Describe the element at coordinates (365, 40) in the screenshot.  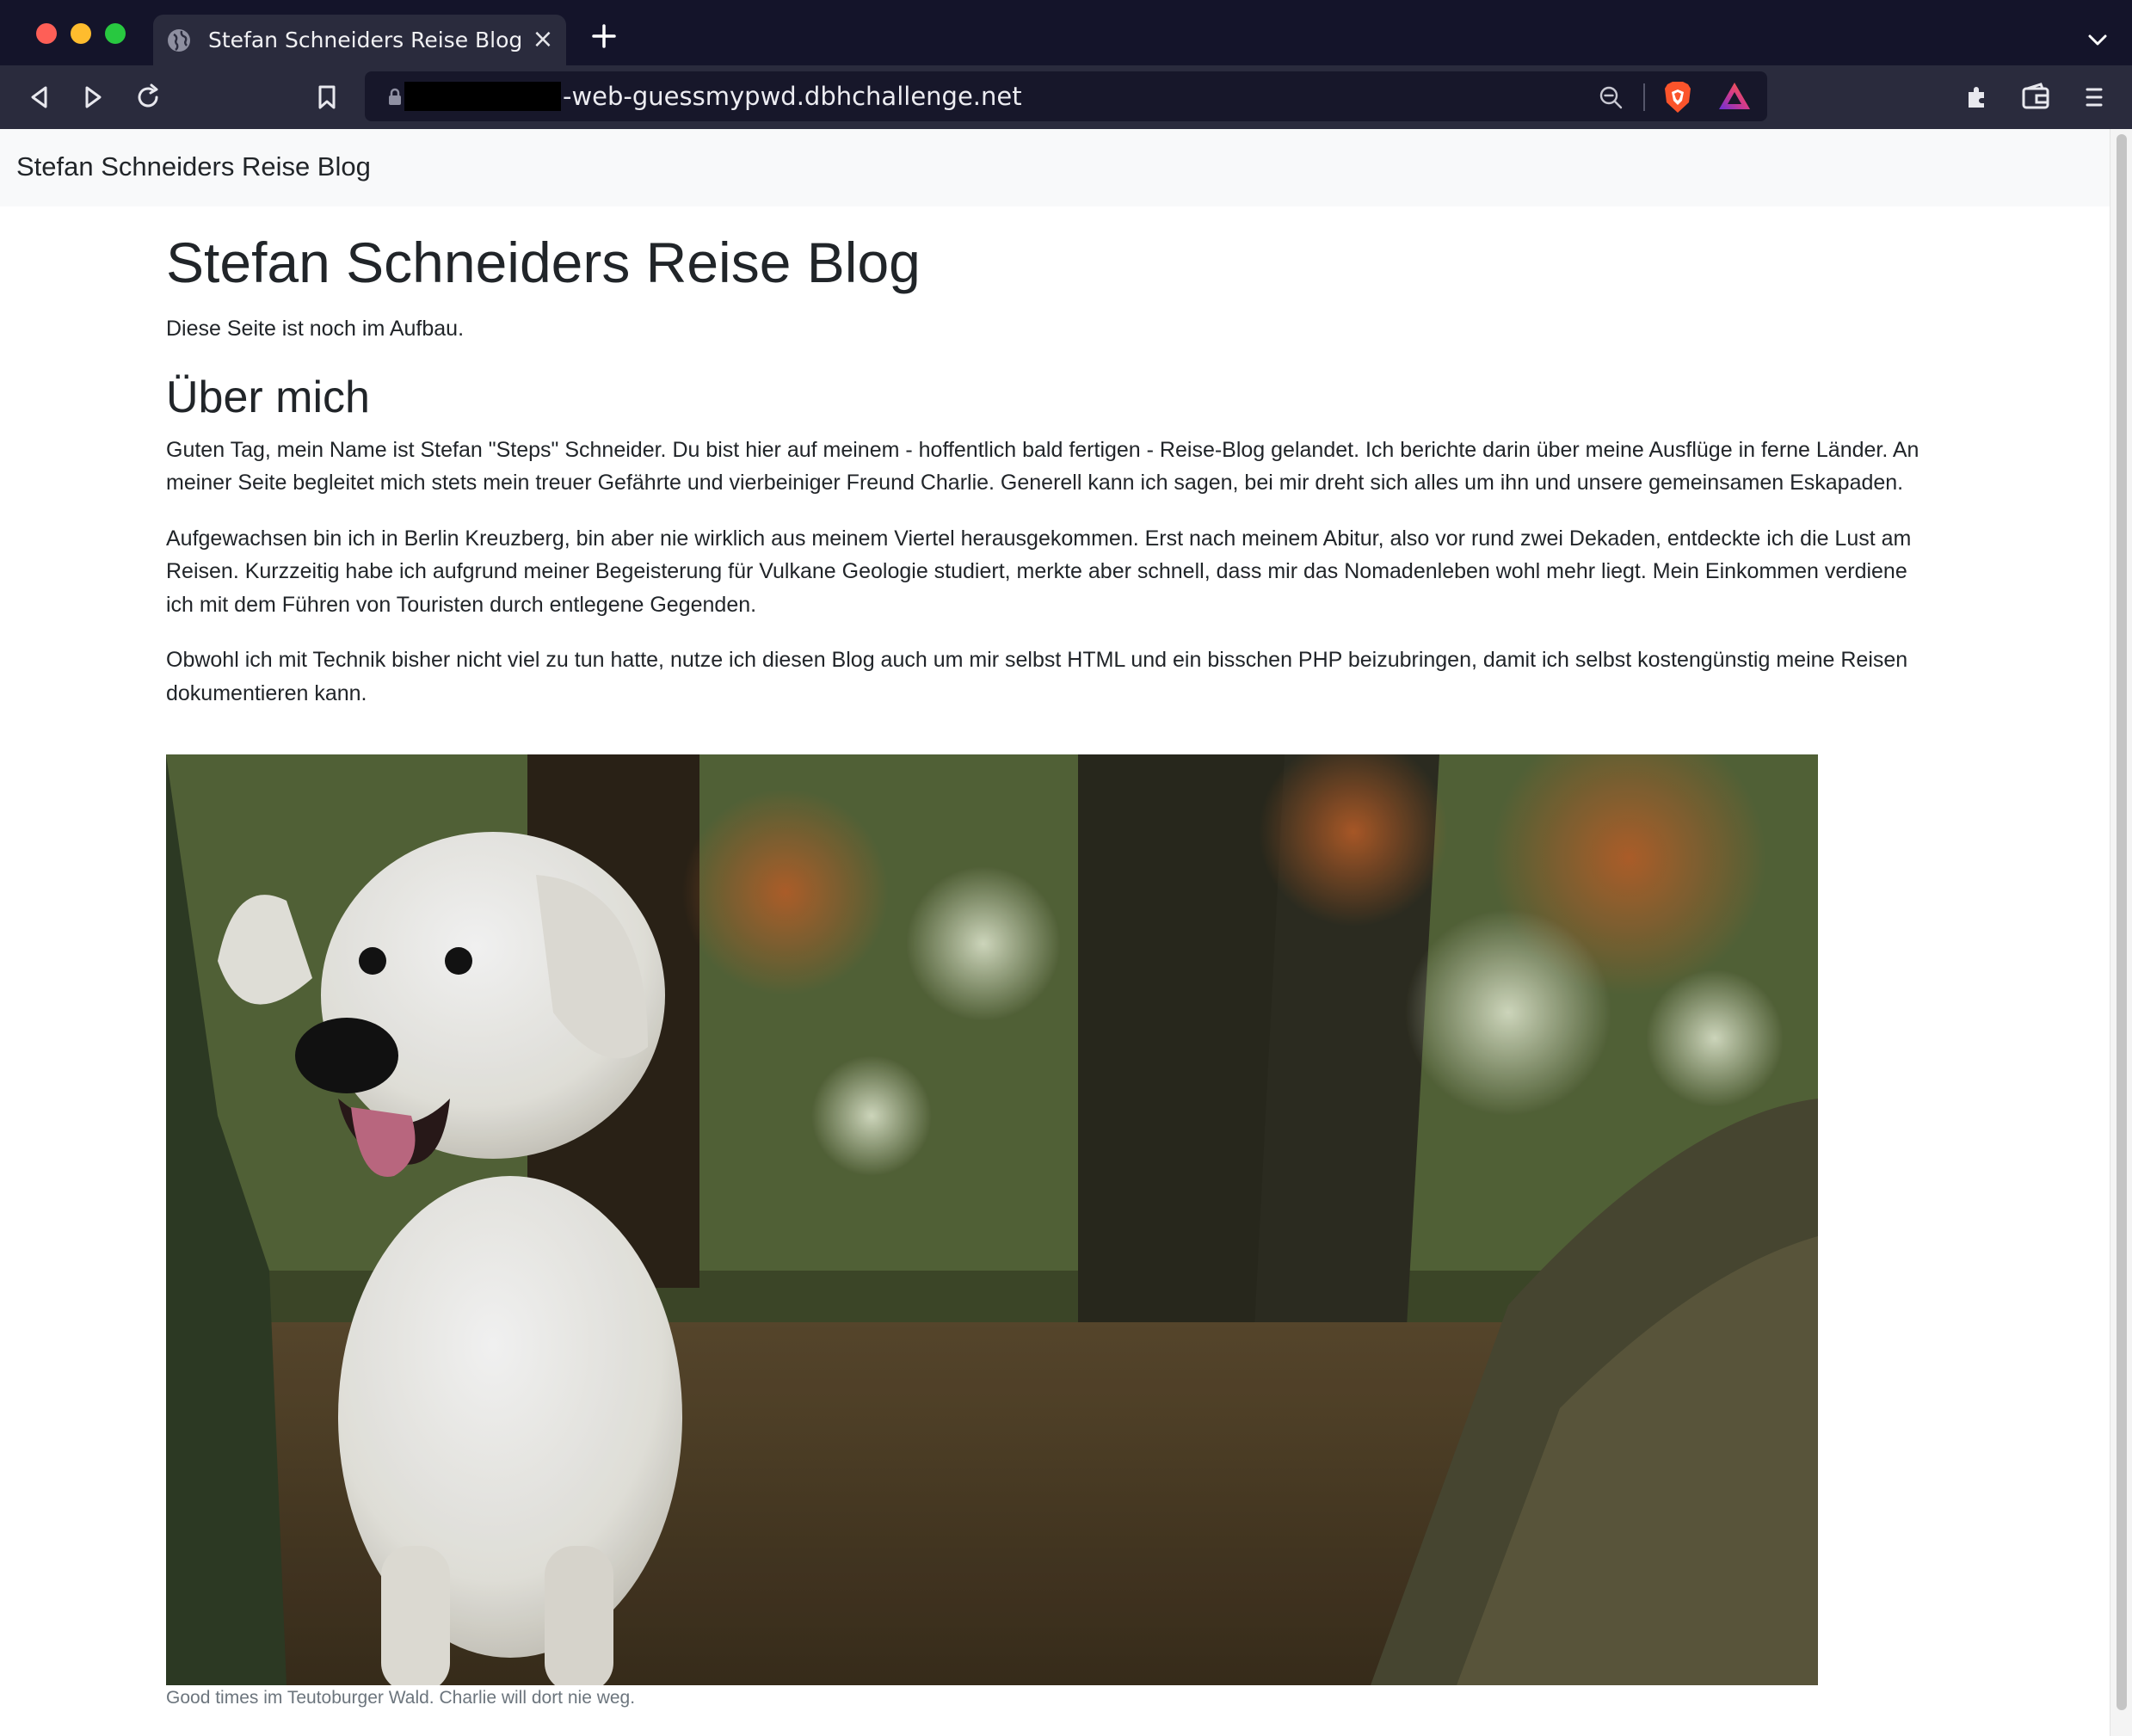
I see `tab-title: Stefan Schneiders Reise Blog` at that location.